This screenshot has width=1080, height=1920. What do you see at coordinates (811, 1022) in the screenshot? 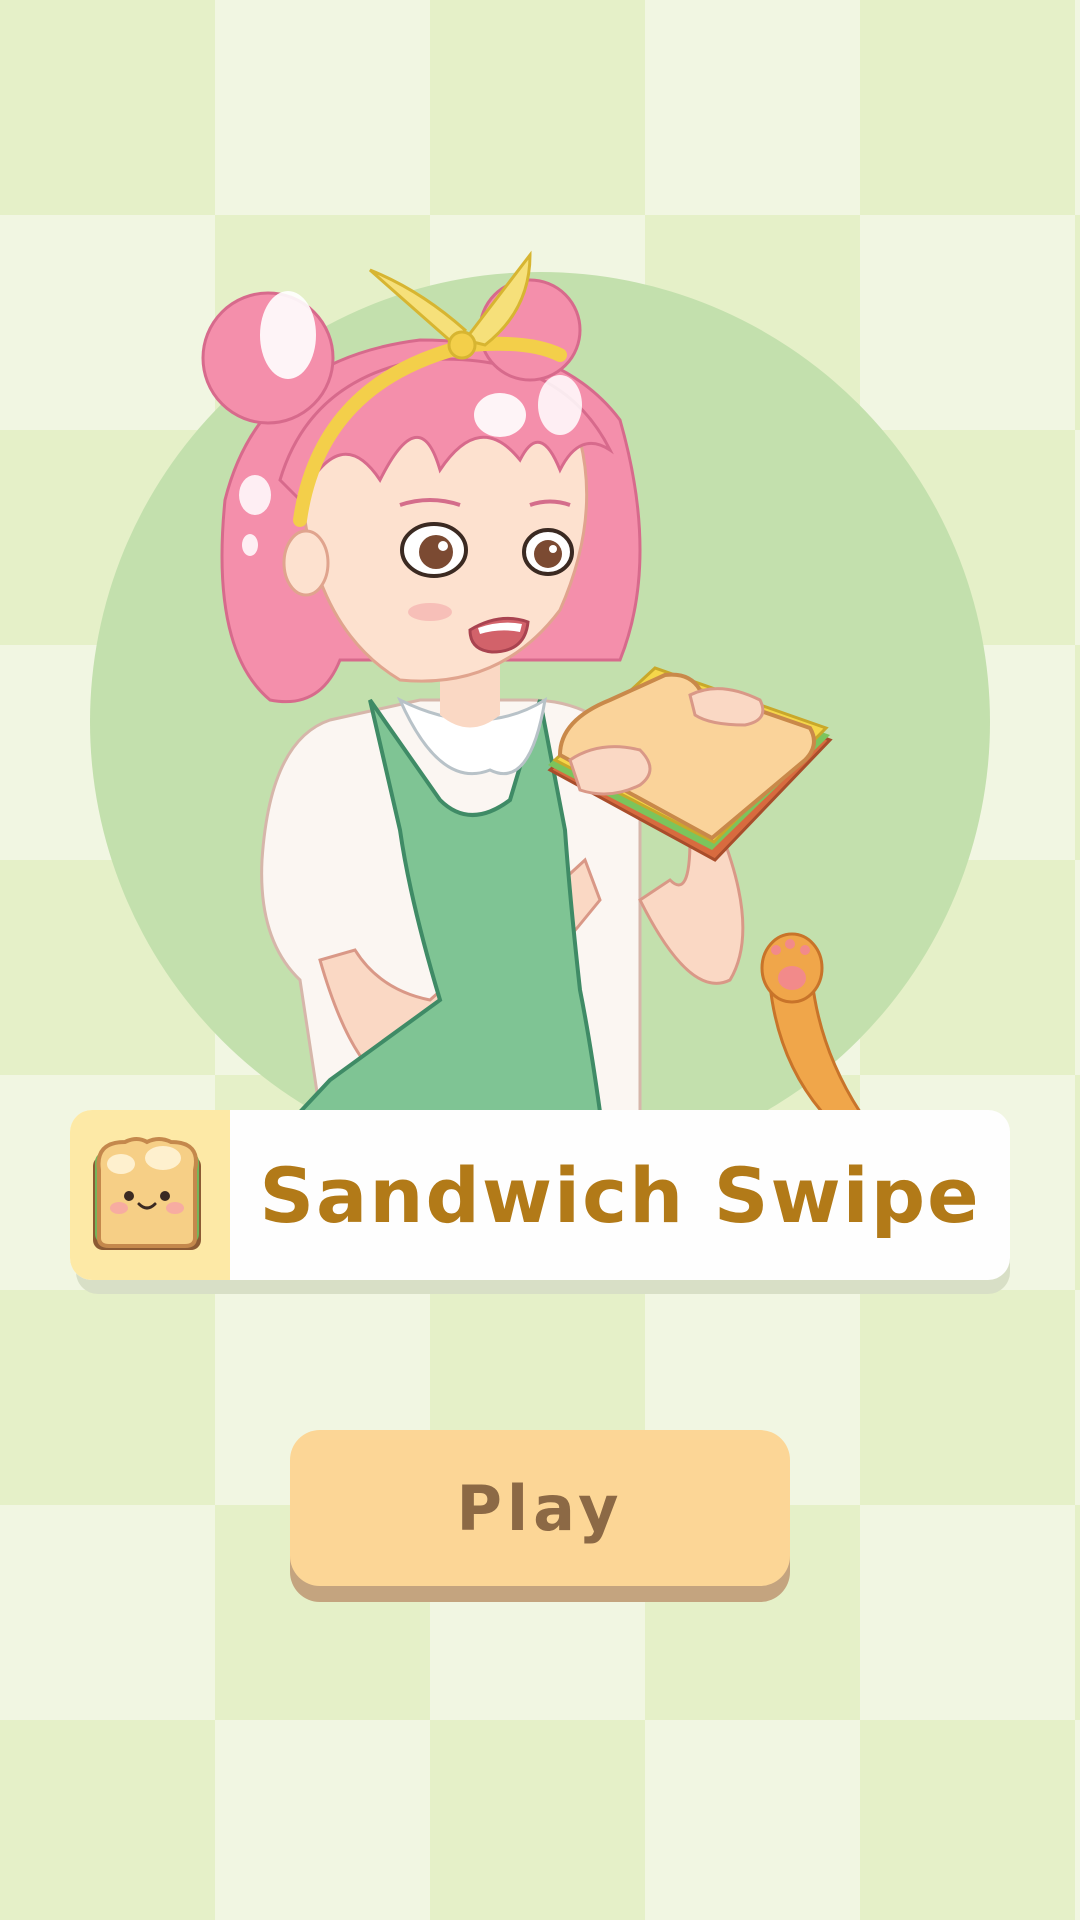
I see `cat-paw` at bounding box center [811, 1022].